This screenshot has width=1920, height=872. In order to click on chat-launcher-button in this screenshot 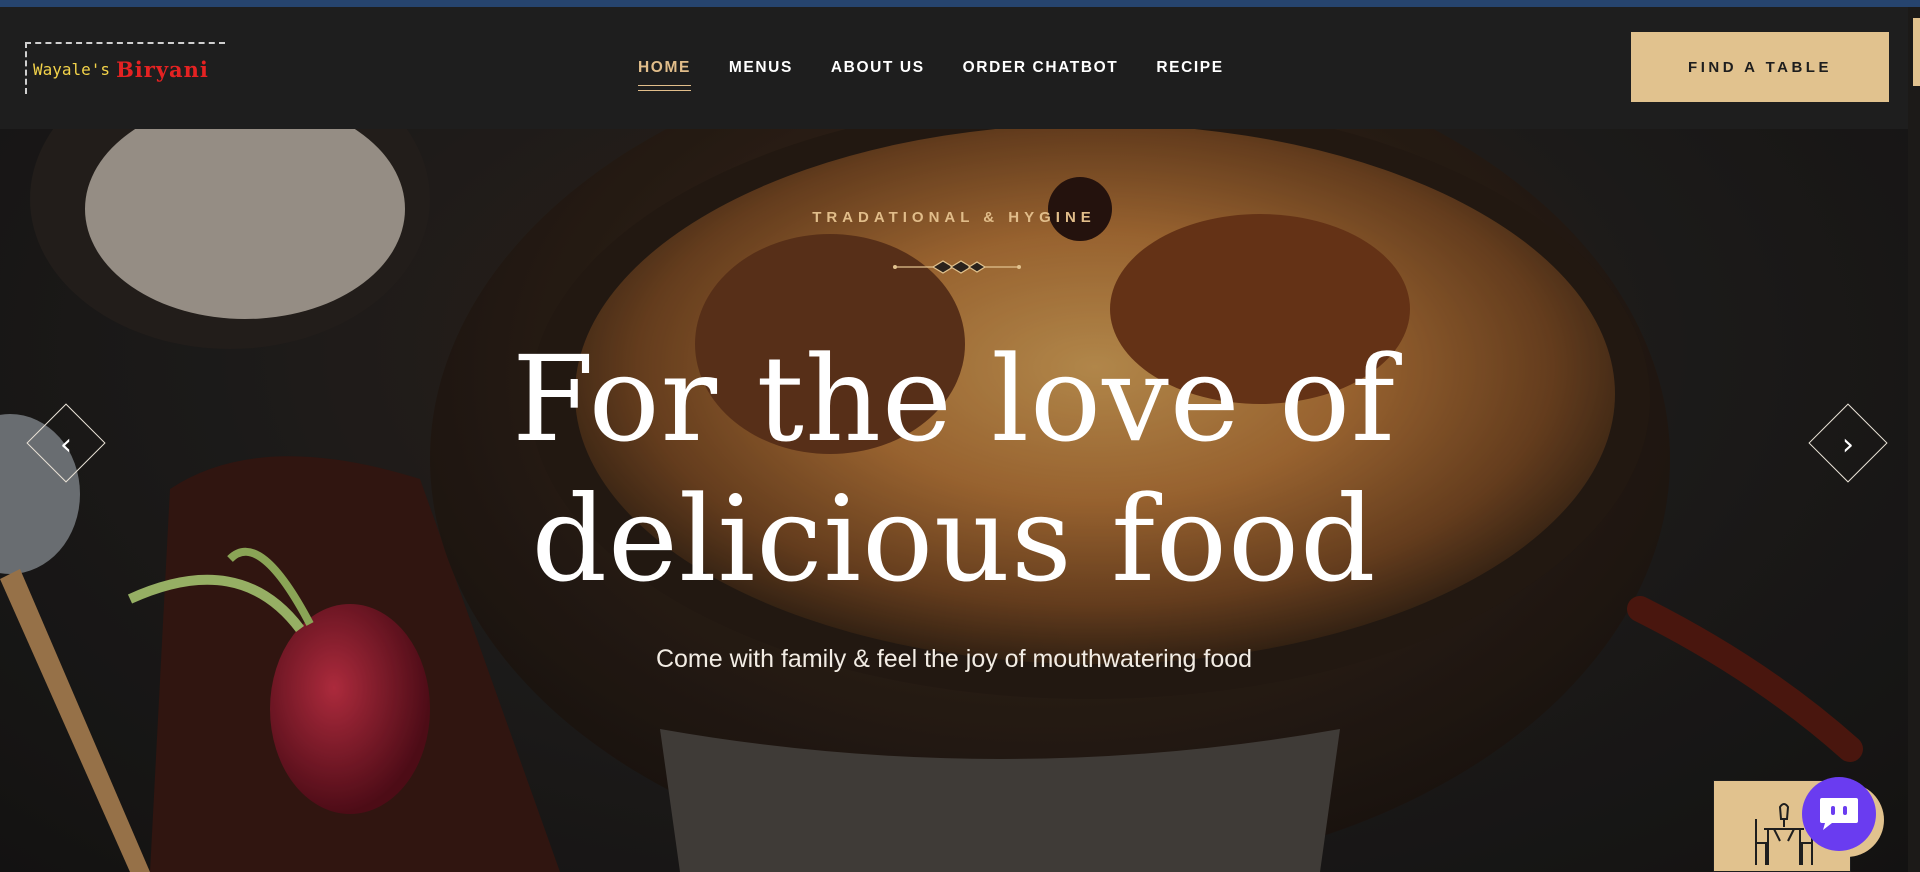, I will do `click(1839, 814)`.